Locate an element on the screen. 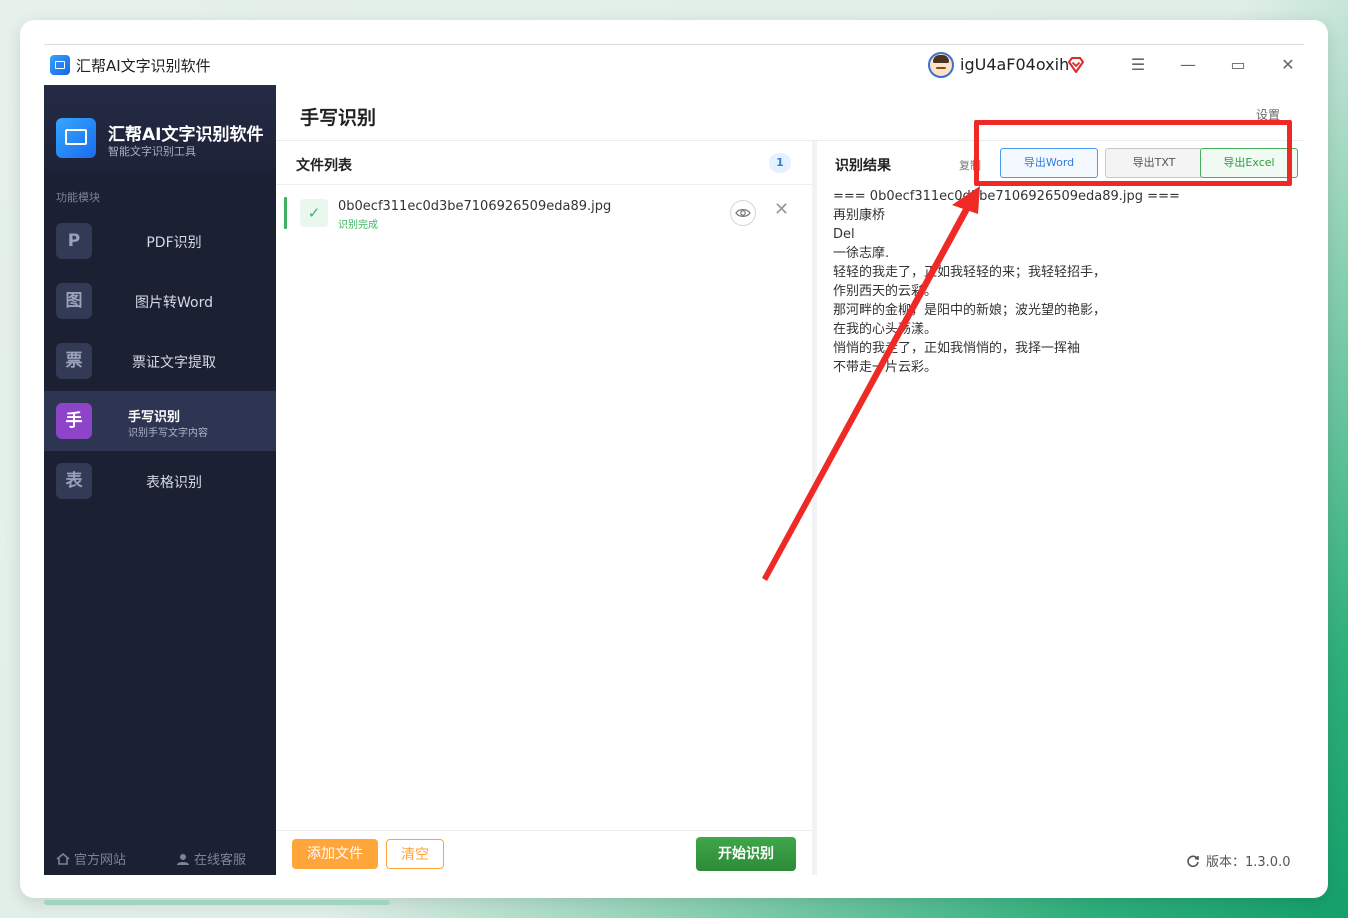 Image resolution: width=1348 pixels, height=918 pixels. sidebar-app-name: 汇帮AI文字识别软件 is located at coordinates (186, 135).